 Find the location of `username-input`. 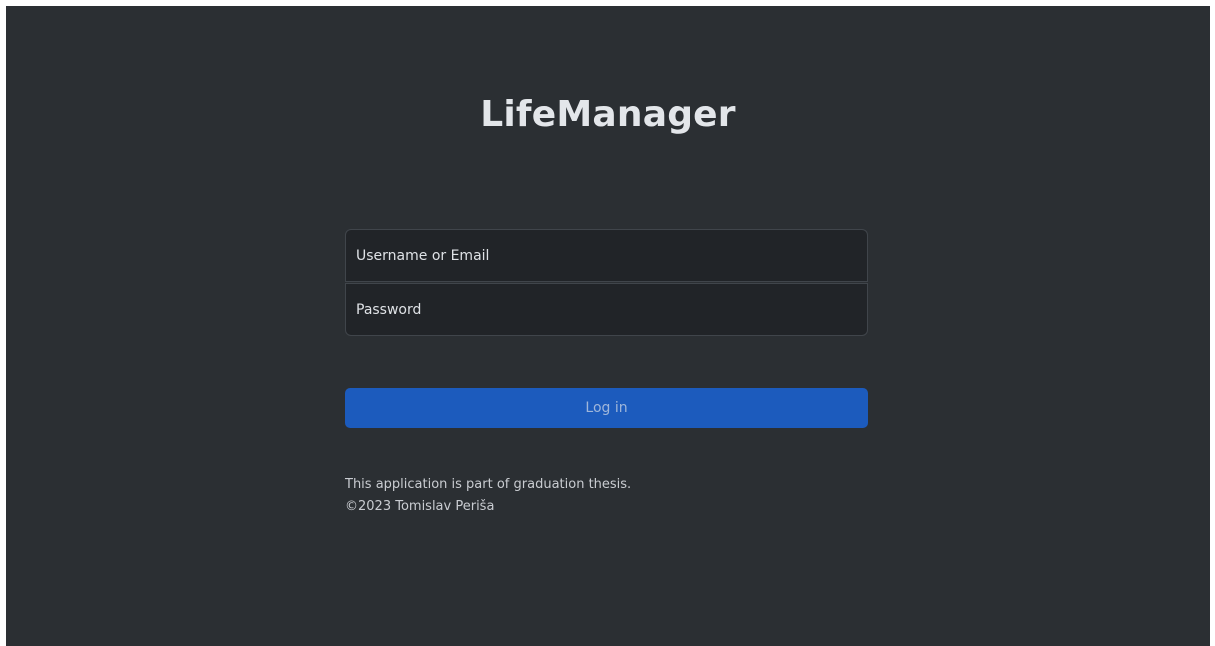

username-input is located at coordinates (611, 255).